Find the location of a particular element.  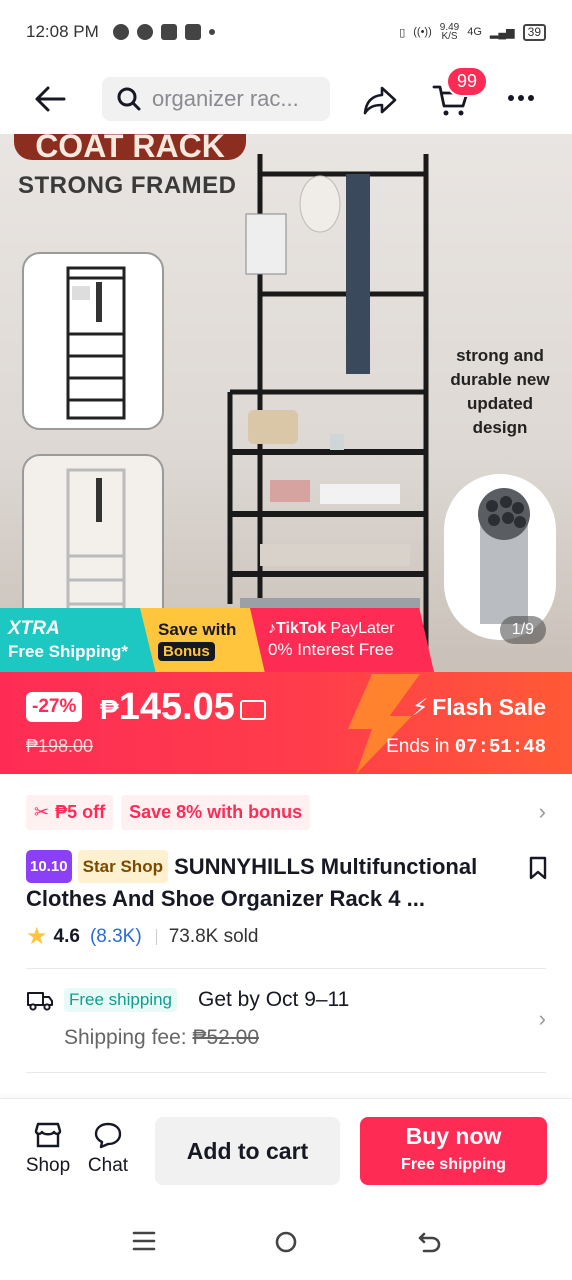

rating-row: ★ 4.6 (8.3K) 73.8K sold is located at coordinates (142, 936).